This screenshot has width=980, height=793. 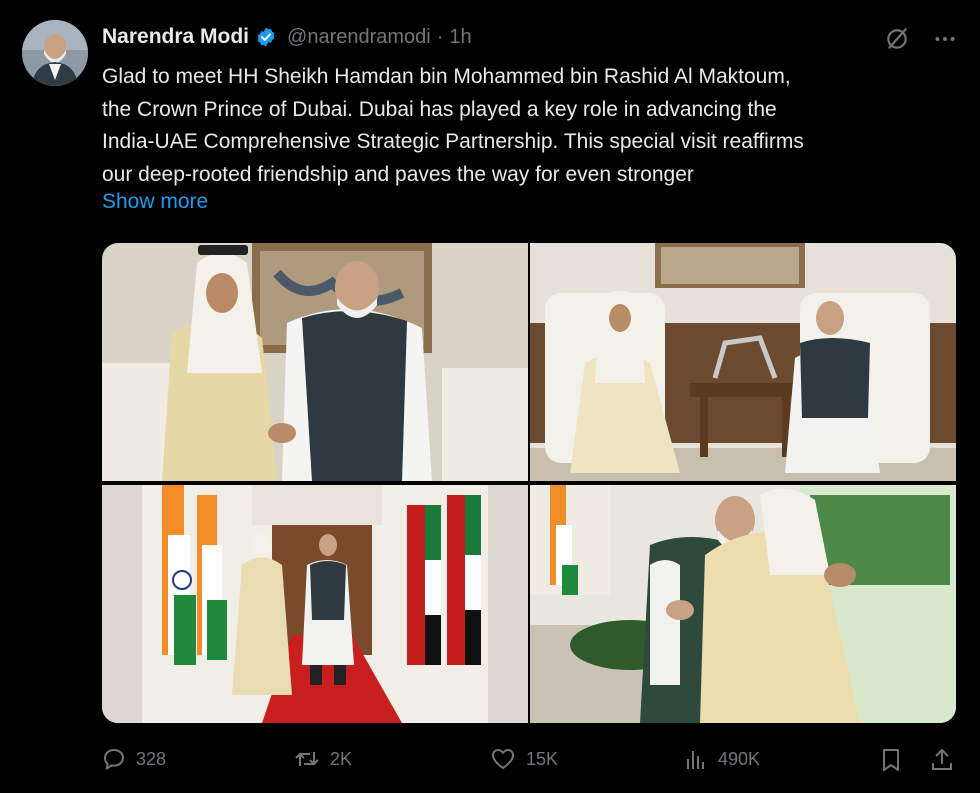 I want to click on repost-count: 2K, so click(x=341, y=758).